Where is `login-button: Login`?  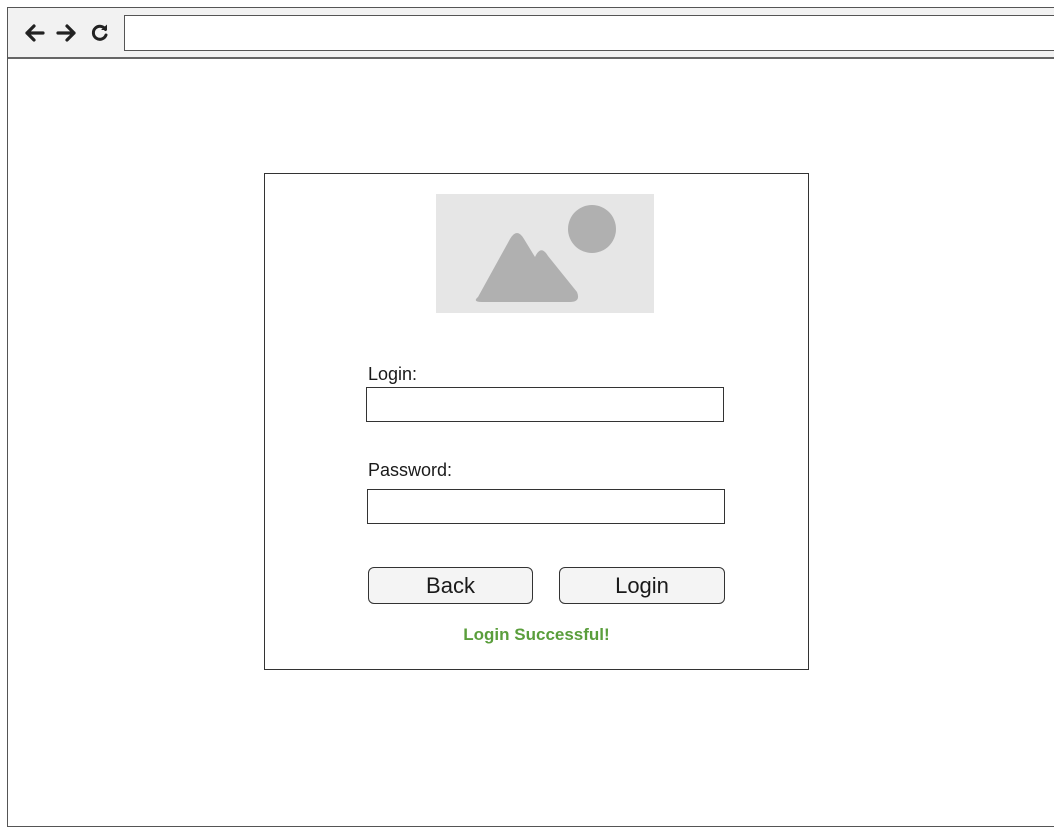 login-button: Login is located at coordinates (642, 585).